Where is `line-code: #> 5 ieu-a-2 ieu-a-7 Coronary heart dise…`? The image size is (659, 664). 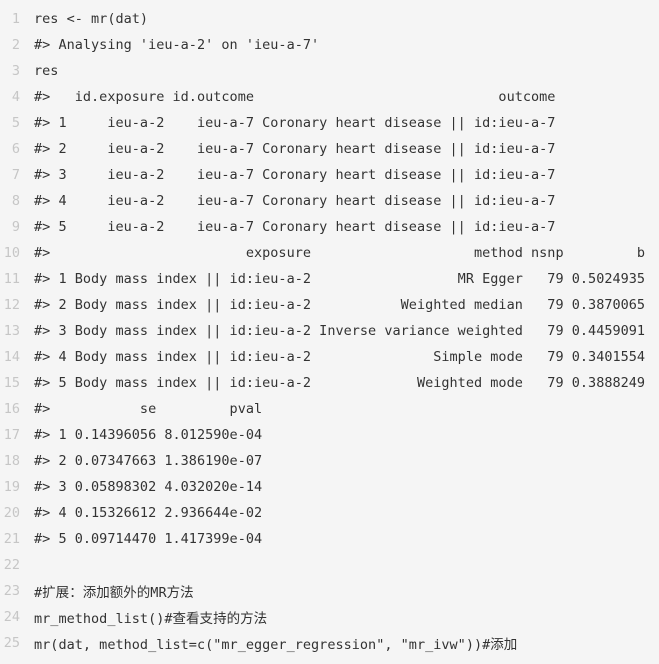
line-code: #> 5 ieu-a-2 ieu-a-7 Coronary heart dise… is located at coordinates (295, 227).